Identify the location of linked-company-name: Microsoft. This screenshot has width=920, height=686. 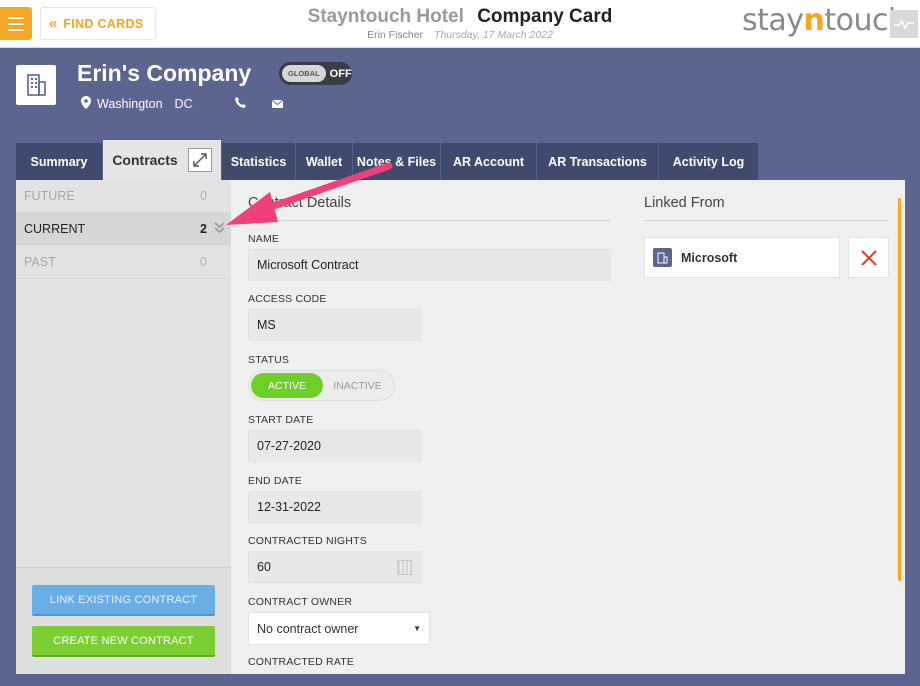
(709, 257).